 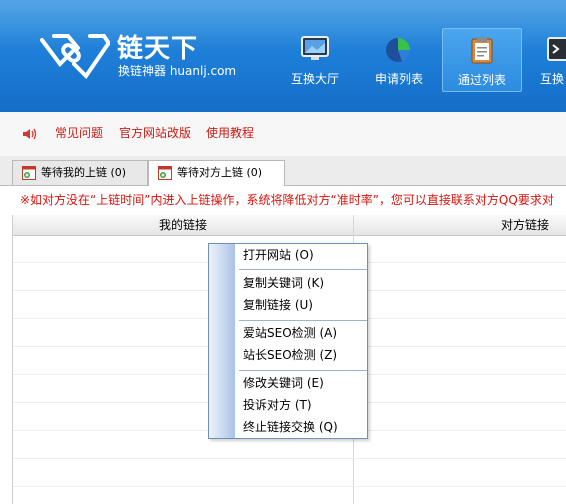 I want to click on brand-subtitle: 换链神器 huanlj.com, so click(x=177, y=71).